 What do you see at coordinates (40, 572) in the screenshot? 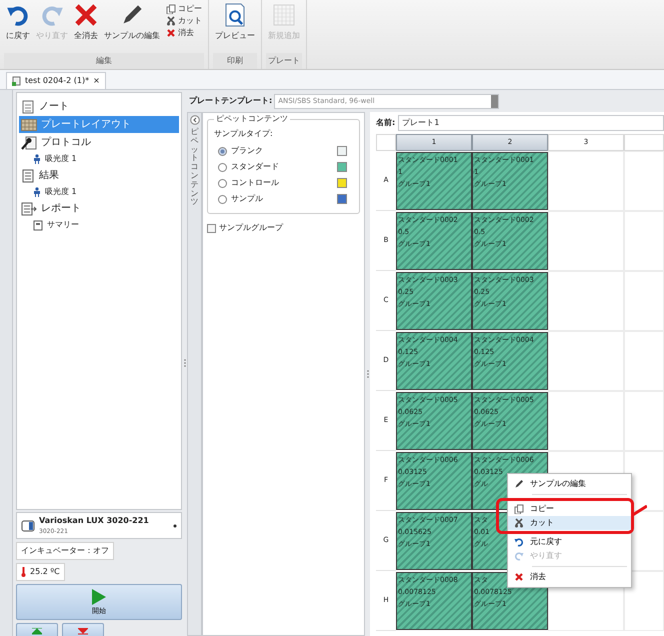
I see `temperature-reading: 25.2 ºC` at bounding box center [40, 572].